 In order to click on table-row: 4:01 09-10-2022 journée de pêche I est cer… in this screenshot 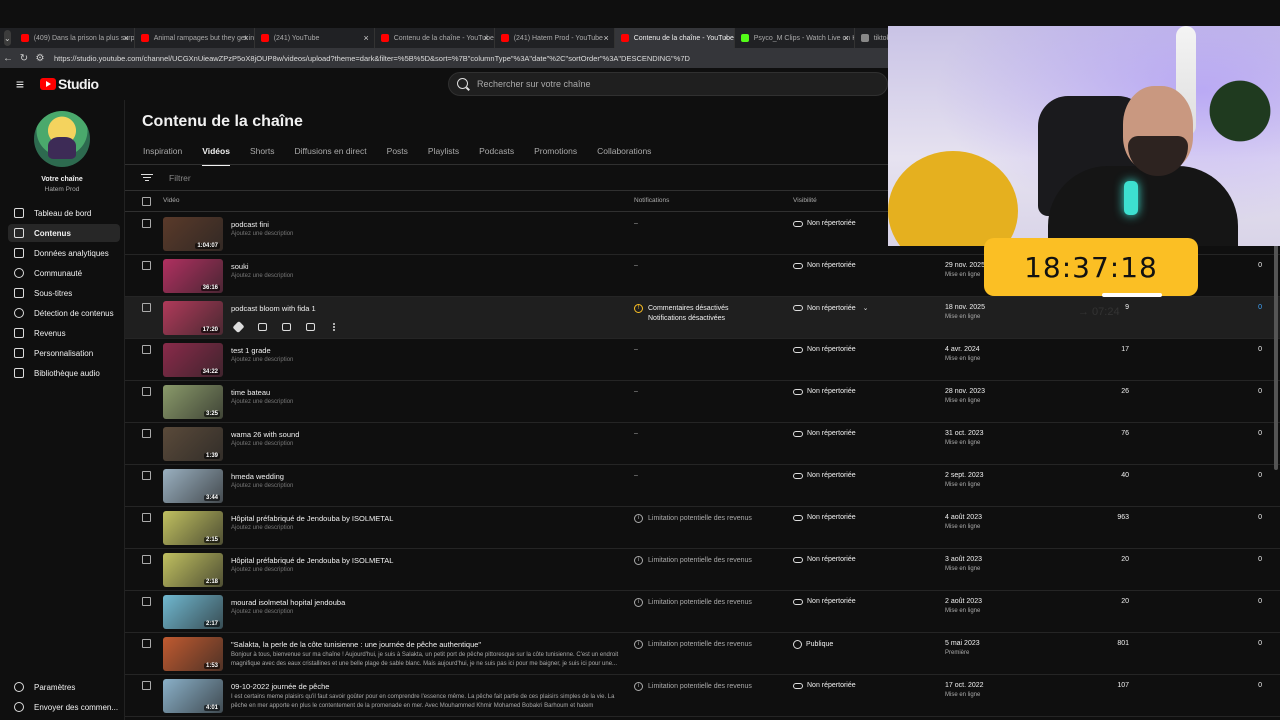, I will do `click(702, 696)`.